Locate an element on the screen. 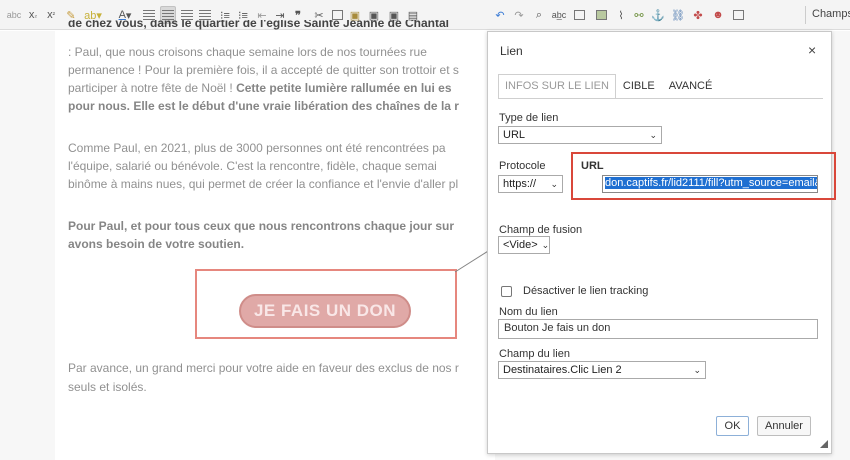 The height and width of the screenshot is (460, 850). protocol-label: Protocole is located at coordinates (522, 166).